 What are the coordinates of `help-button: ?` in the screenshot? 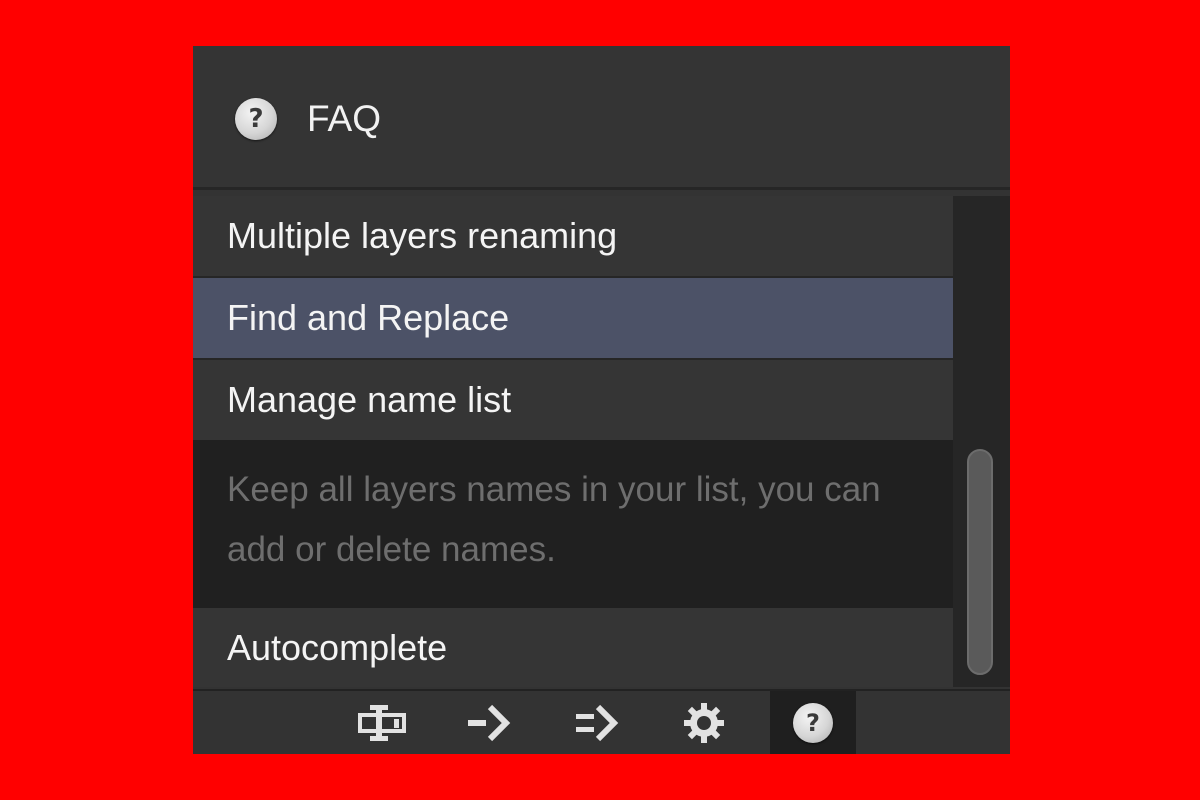 It's located at (813, 722).